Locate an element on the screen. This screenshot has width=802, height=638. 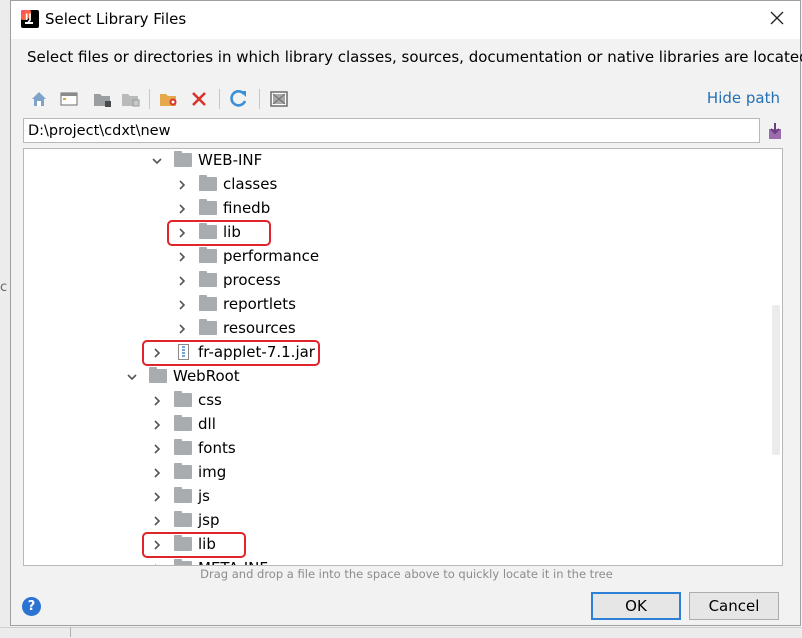
tree-row-performance: performance is located at coordinates (394, 257).